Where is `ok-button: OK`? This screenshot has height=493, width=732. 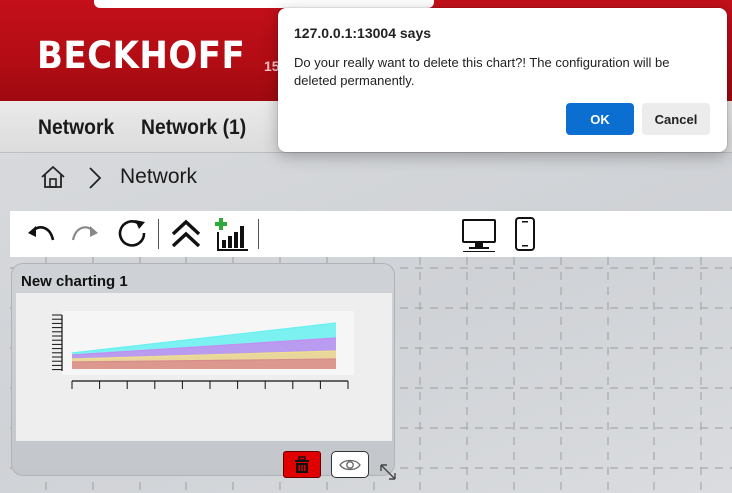 ok-button: OK is located at coordinates (600, 119).